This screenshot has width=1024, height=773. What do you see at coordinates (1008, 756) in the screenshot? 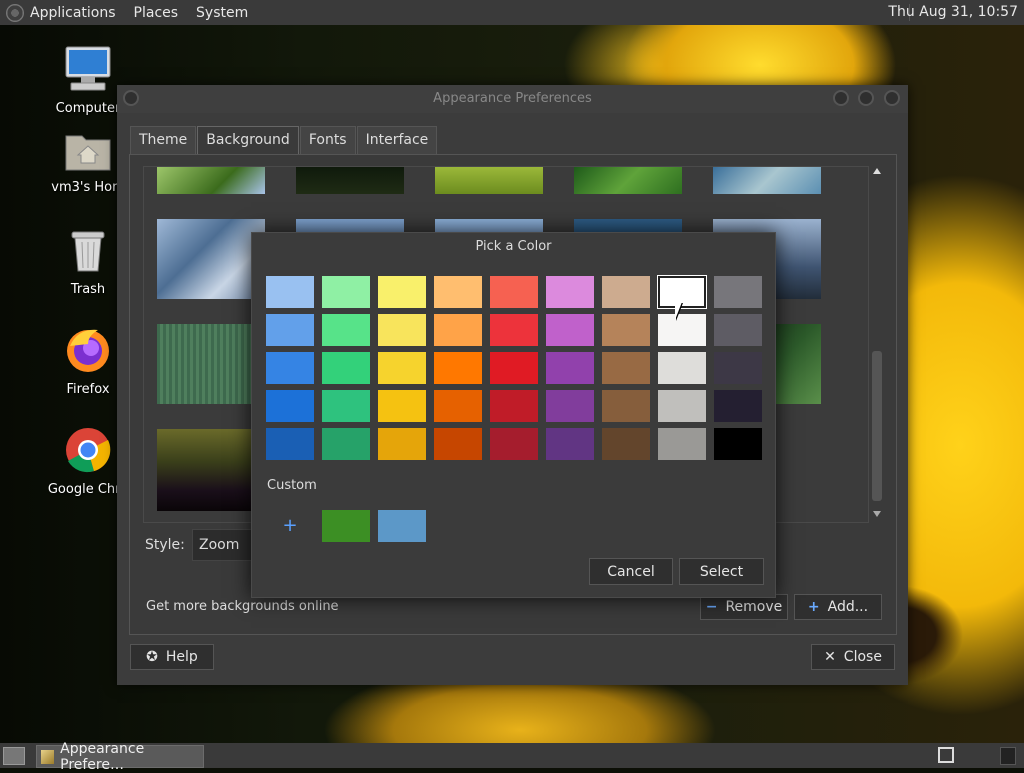
I see `trash-applet-icon` at bounding box center [1008, 756].